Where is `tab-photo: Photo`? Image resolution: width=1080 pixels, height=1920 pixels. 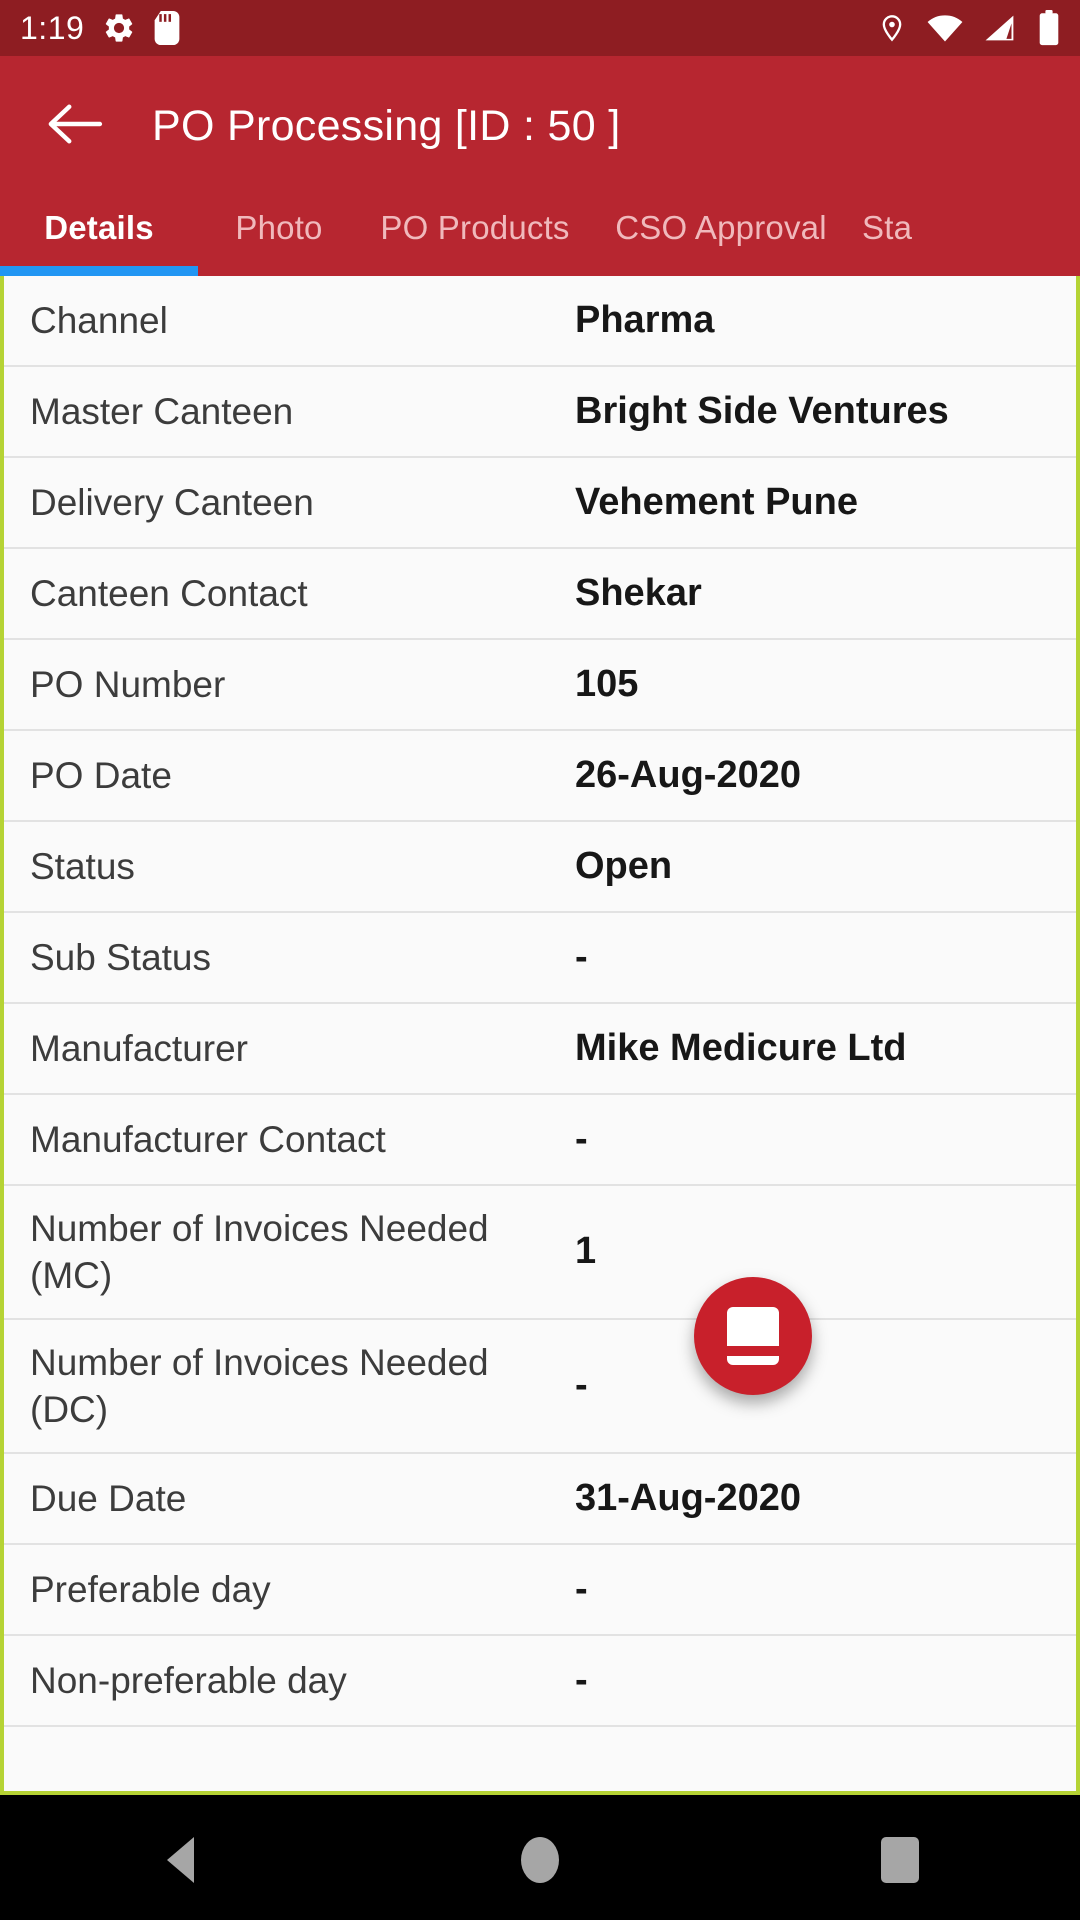
tab-photo: Photo is located at coordinates (279, 228).